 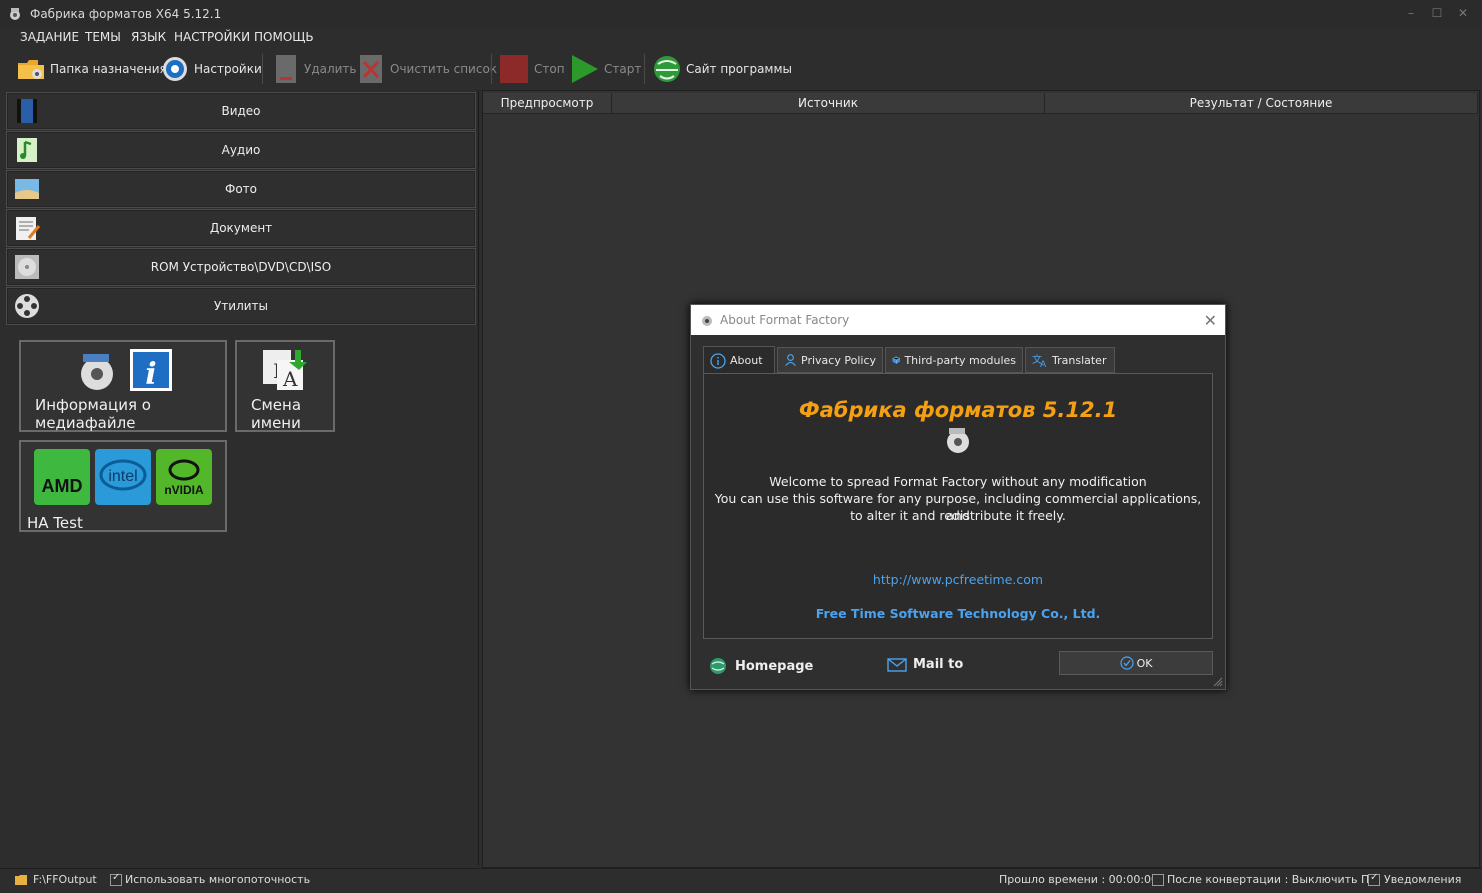 I want to click on after-convert-checkbox, so click(x=1158, y=880).